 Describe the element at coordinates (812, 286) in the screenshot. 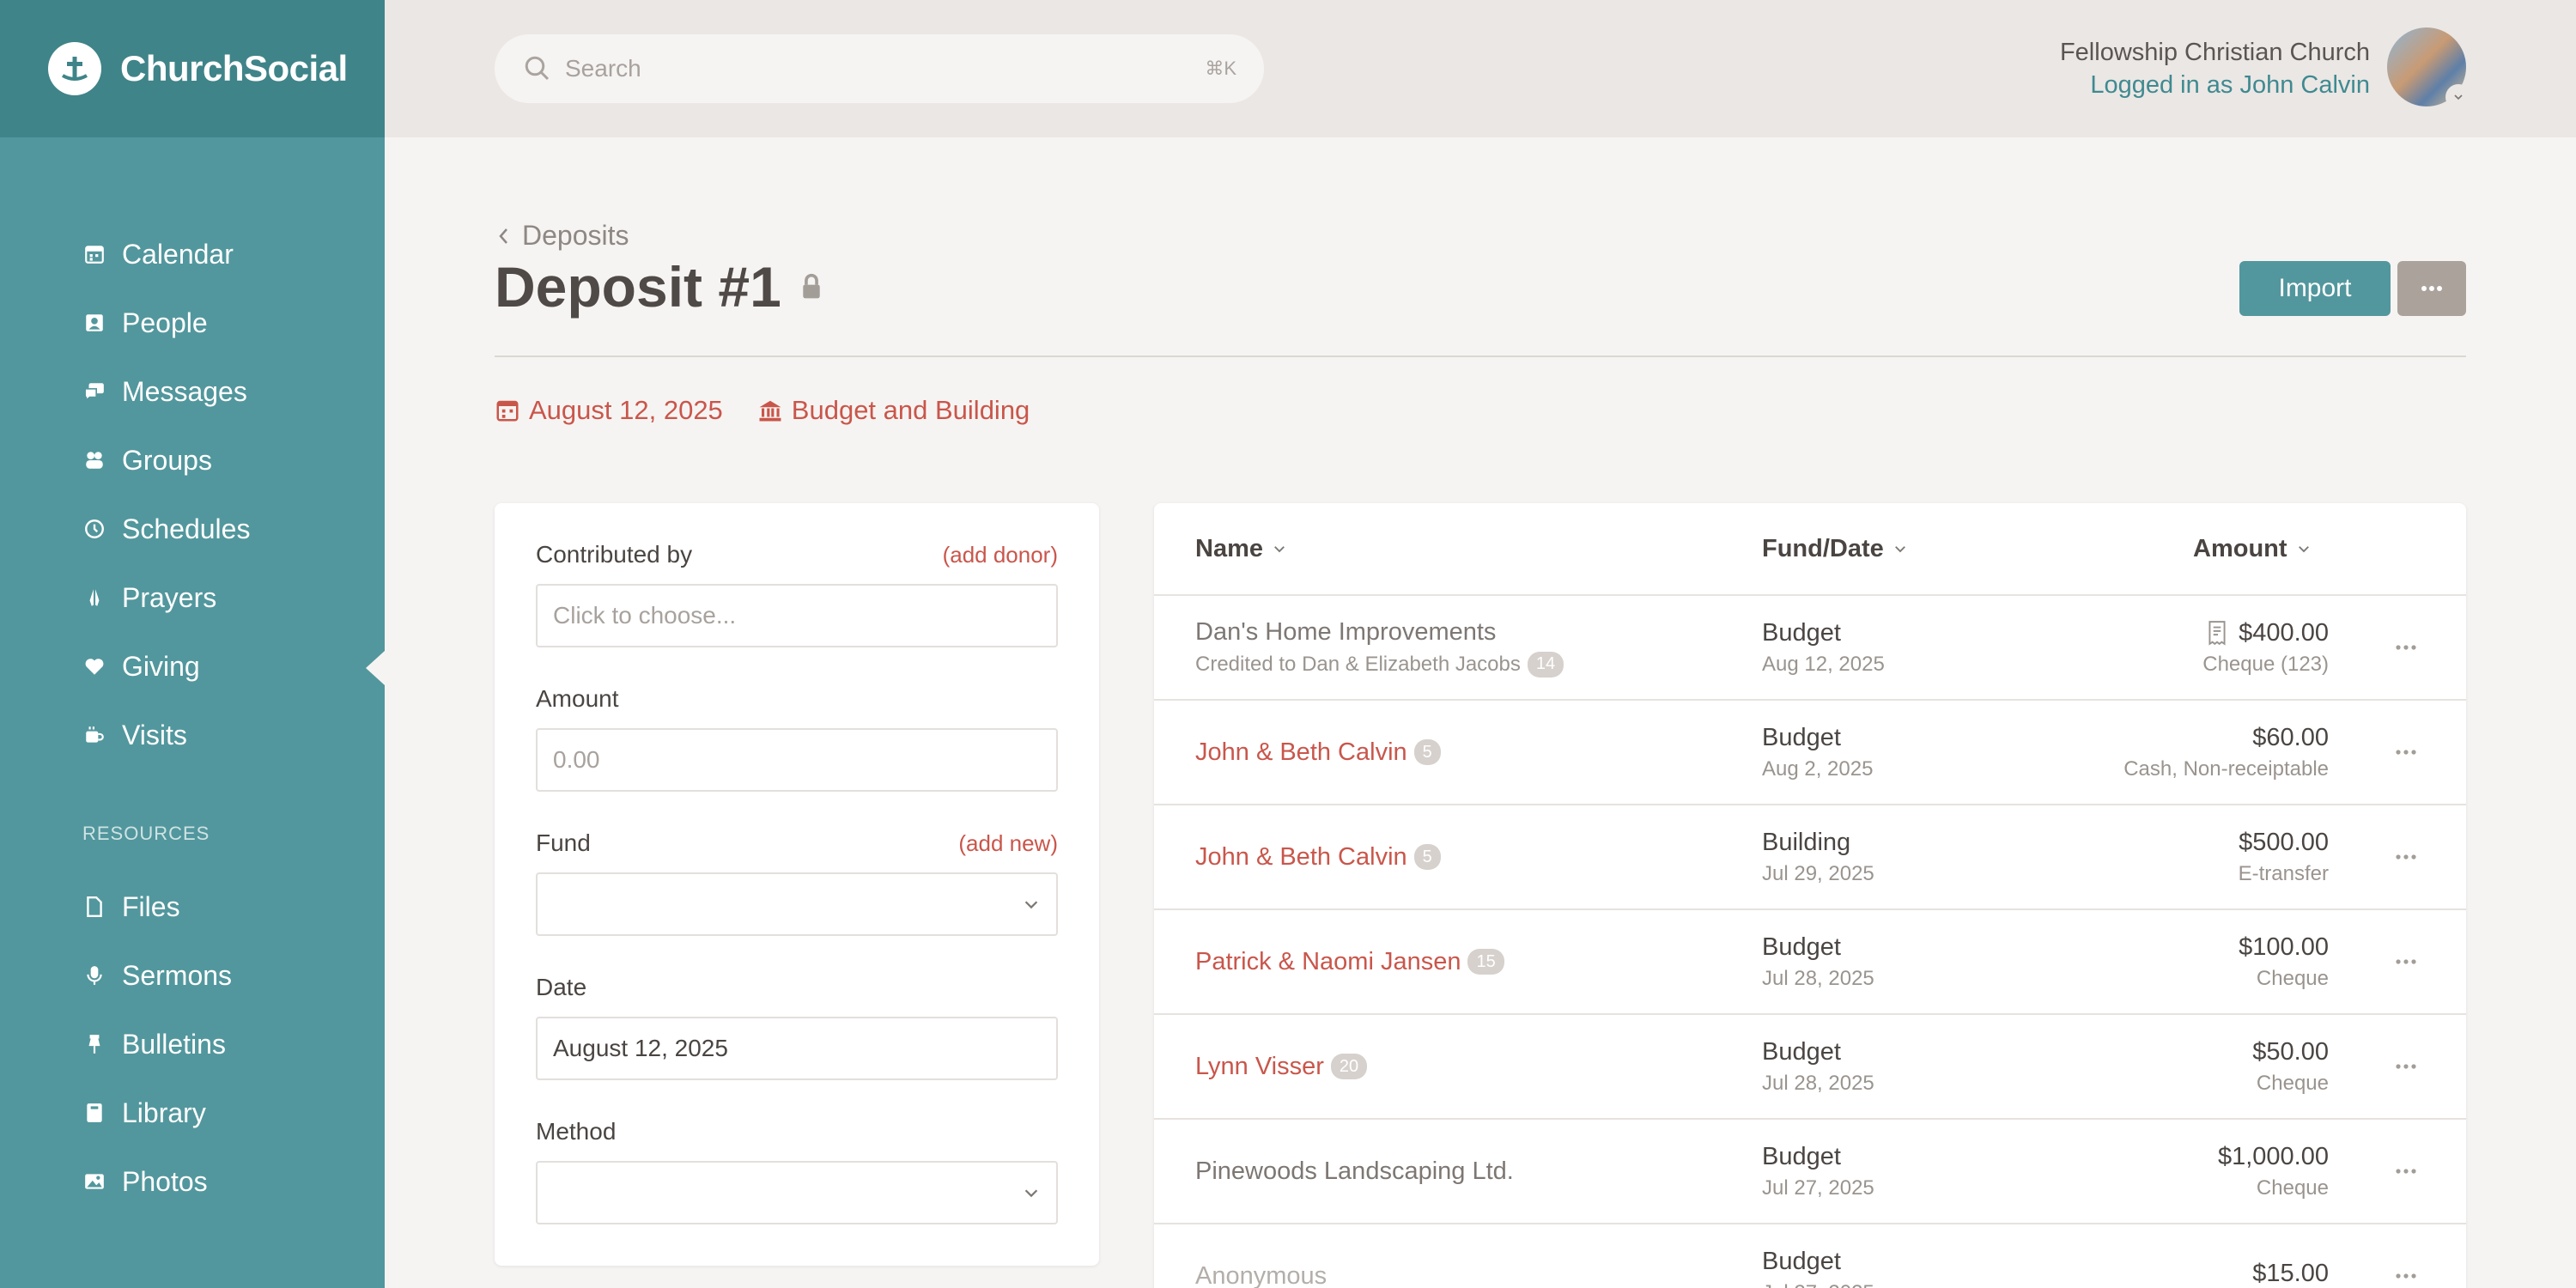

I see `lock-icon` at that location.